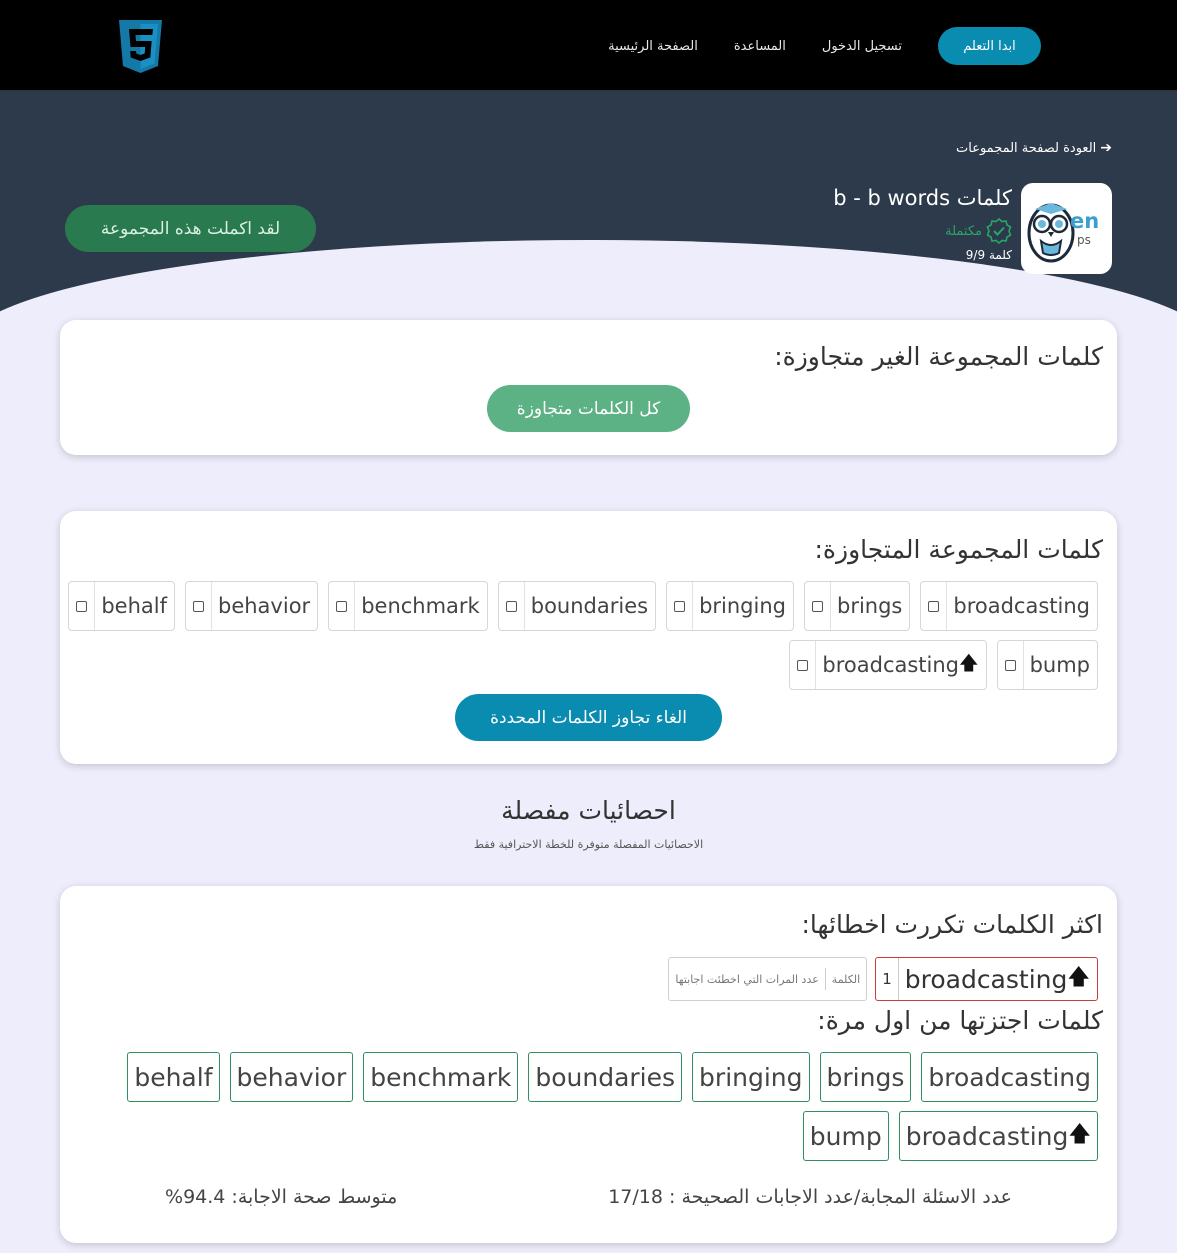 The width and height of the screenshot is (1177, 1253). What do you see at coordinates (190, 228) in the screenshot?
I see `set-completed-button: لقد اكملت هذه المجموعة` at bounding box center [190, 228].